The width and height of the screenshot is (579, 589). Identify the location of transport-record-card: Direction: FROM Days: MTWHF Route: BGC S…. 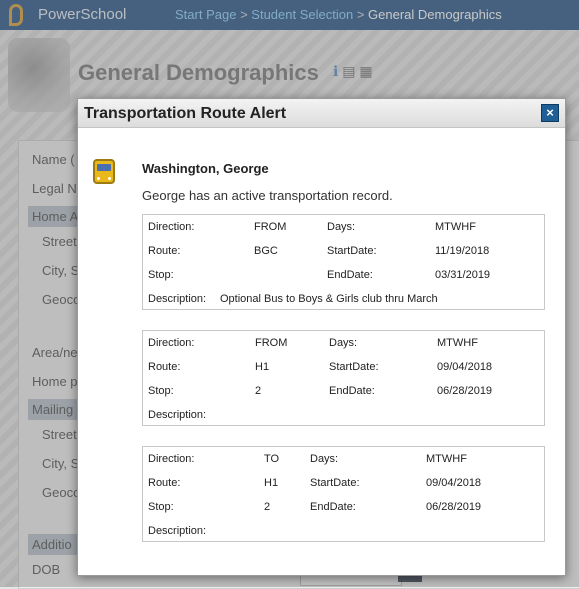
(343, 262).